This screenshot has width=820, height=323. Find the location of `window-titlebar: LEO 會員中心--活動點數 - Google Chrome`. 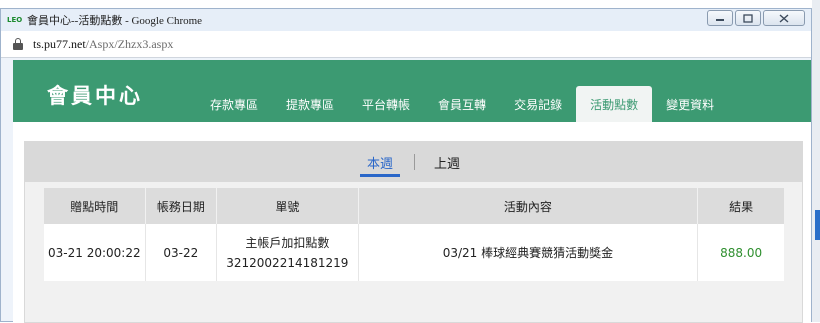

window-titlebar: LEO 會員中心--活動點數 - Google Chrome is located at coordinates (406, 20).